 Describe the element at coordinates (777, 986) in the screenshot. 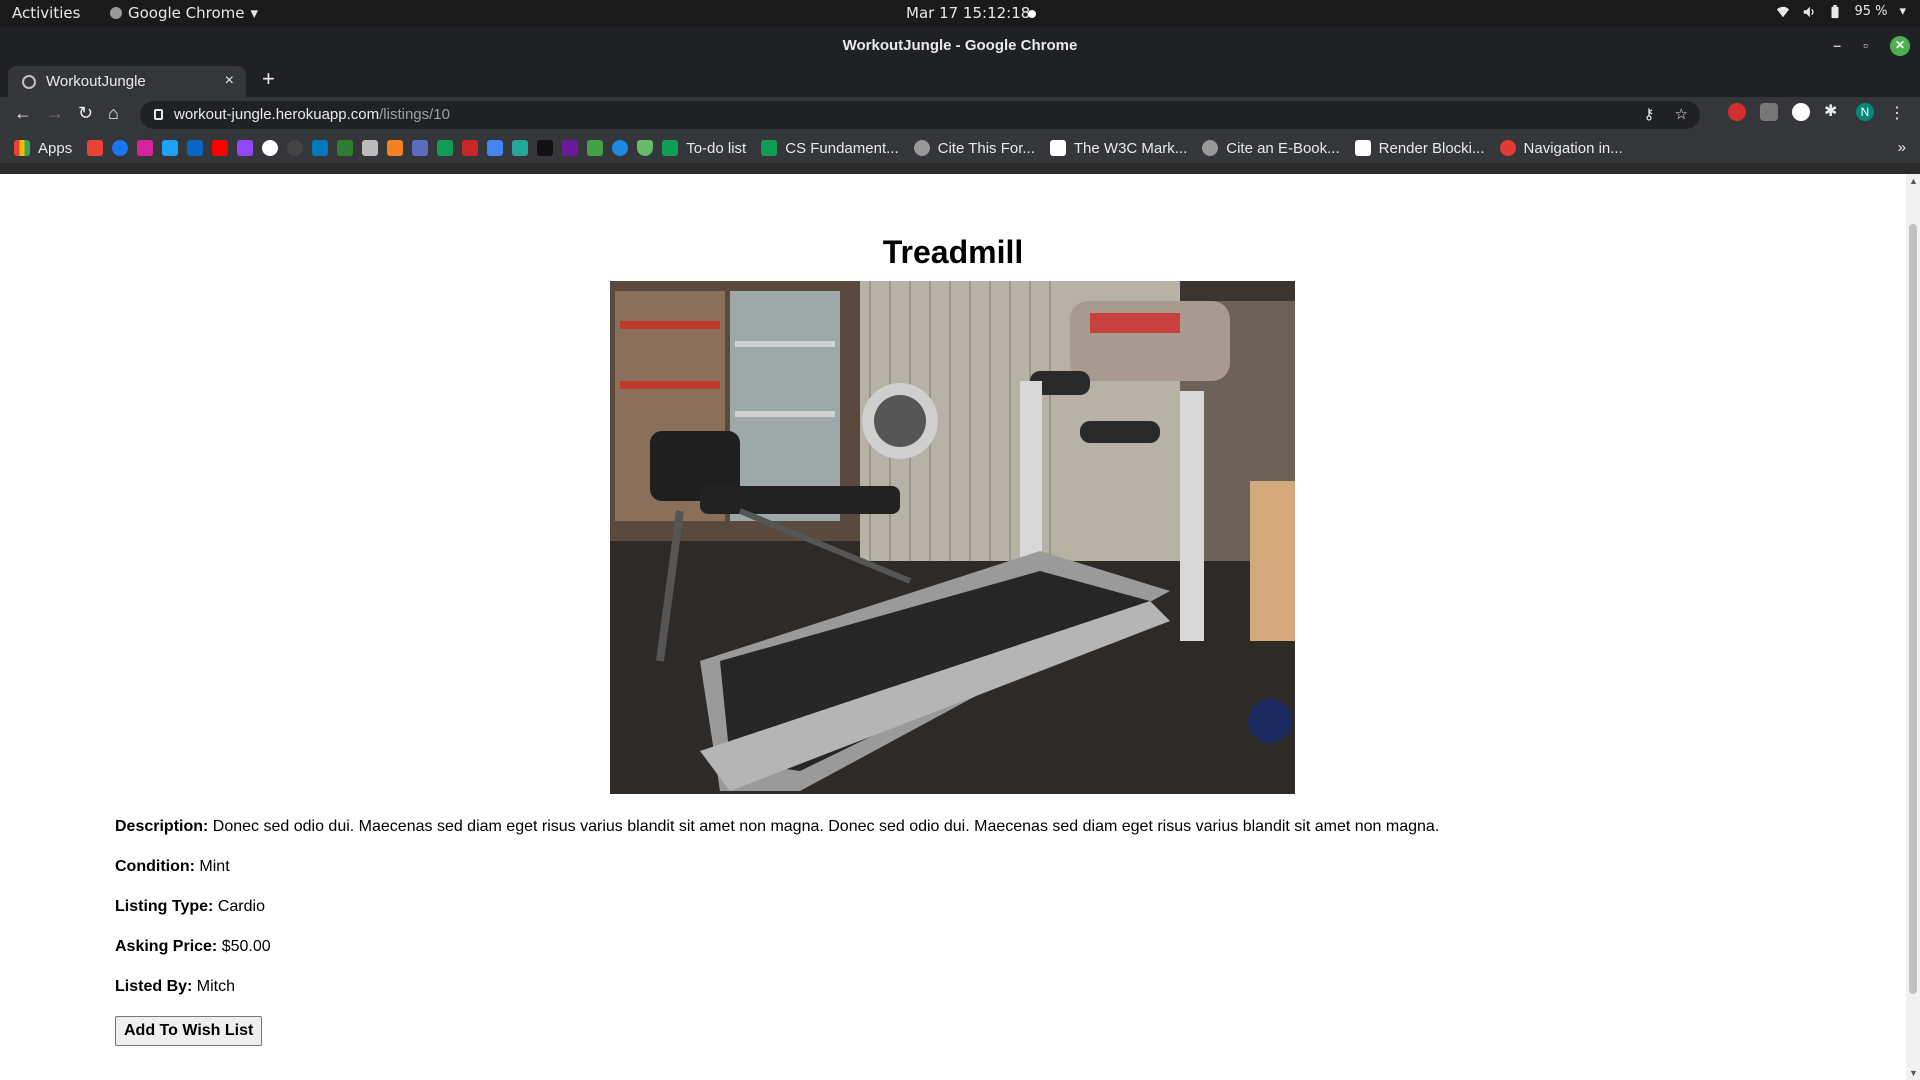

I see `listed-by-row: Listed By: Mitch` at that location.